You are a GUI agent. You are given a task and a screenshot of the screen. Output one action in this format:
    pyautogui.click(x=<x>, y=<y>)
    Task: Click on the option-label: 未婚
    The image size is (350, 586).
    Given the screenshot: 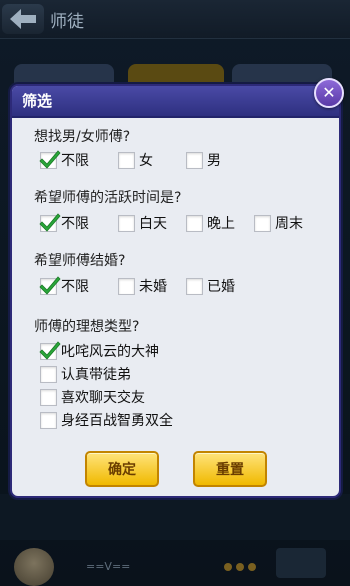 What is the action you would take?
    pyautogui.click(x=153, y=287)
    